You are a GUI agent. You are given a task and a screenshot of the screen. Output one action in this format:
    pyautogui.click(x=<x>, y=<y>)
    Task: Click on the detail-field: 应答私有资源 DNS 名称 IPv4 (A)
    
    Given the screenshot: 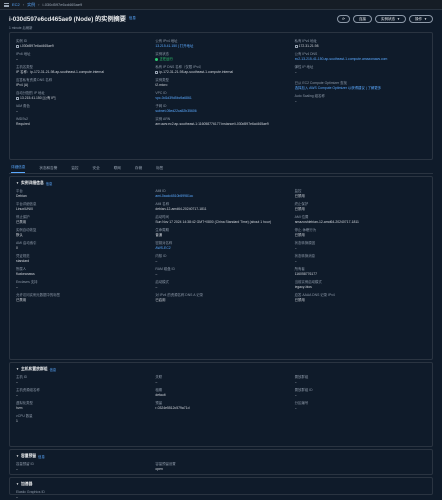 What is the action you would take?
    pyautogui.click(x=81, y=83)
    